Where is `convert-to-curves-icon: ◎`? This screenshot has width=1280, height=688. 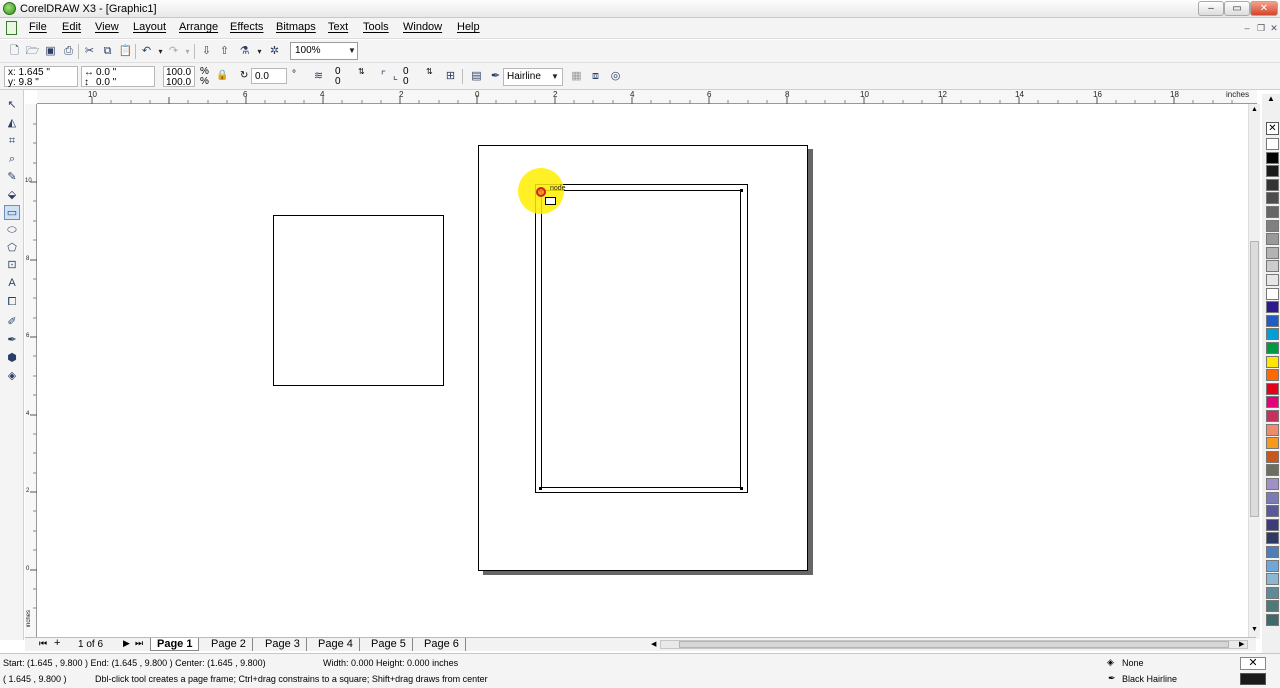
convert-to-curves-icon: ◎ is located at coordinates (615, 76).